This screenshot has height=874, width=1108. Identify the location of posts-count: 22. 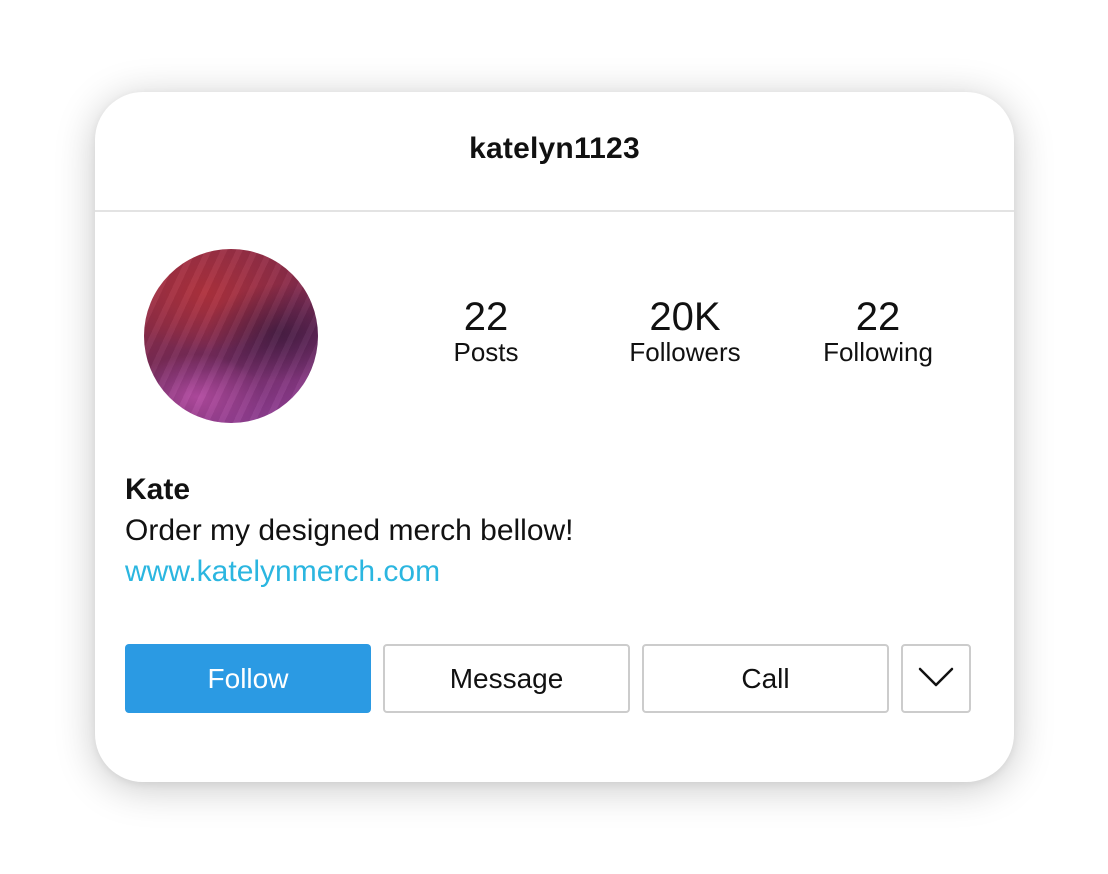
(486, 317).